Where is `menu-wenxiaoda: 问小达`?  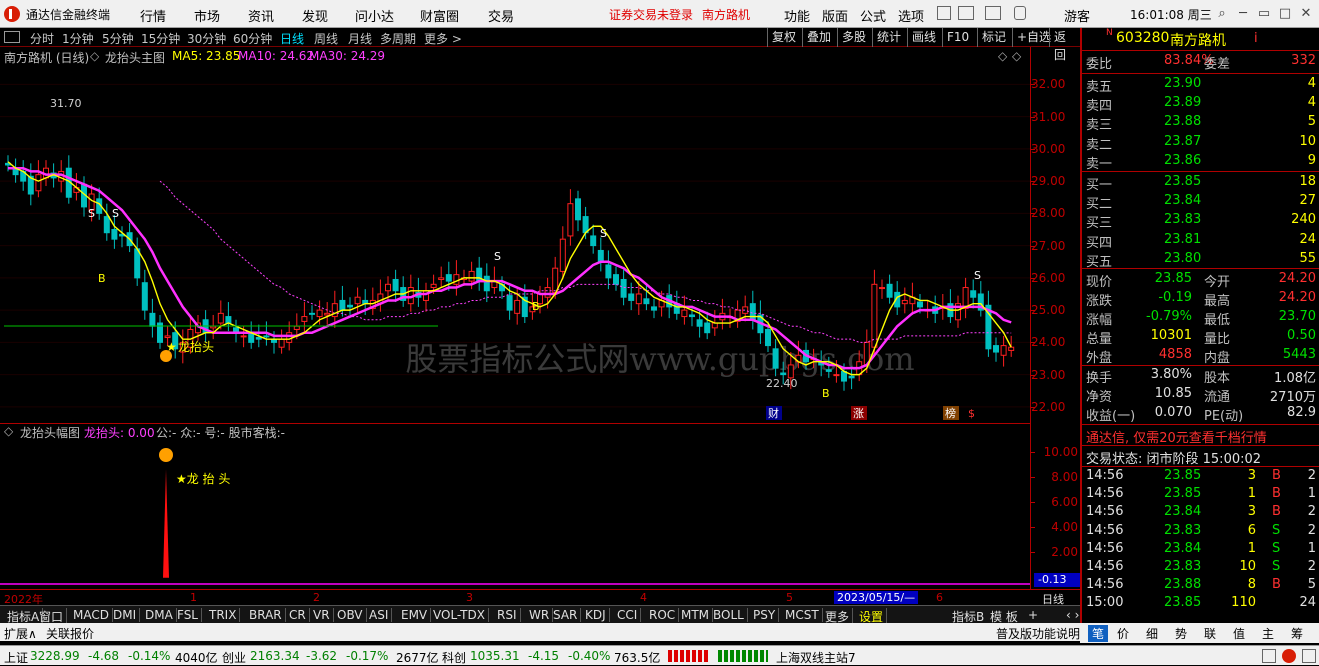 menu-wenxiaoda: 问小达 is located at coordinates (374, 15).